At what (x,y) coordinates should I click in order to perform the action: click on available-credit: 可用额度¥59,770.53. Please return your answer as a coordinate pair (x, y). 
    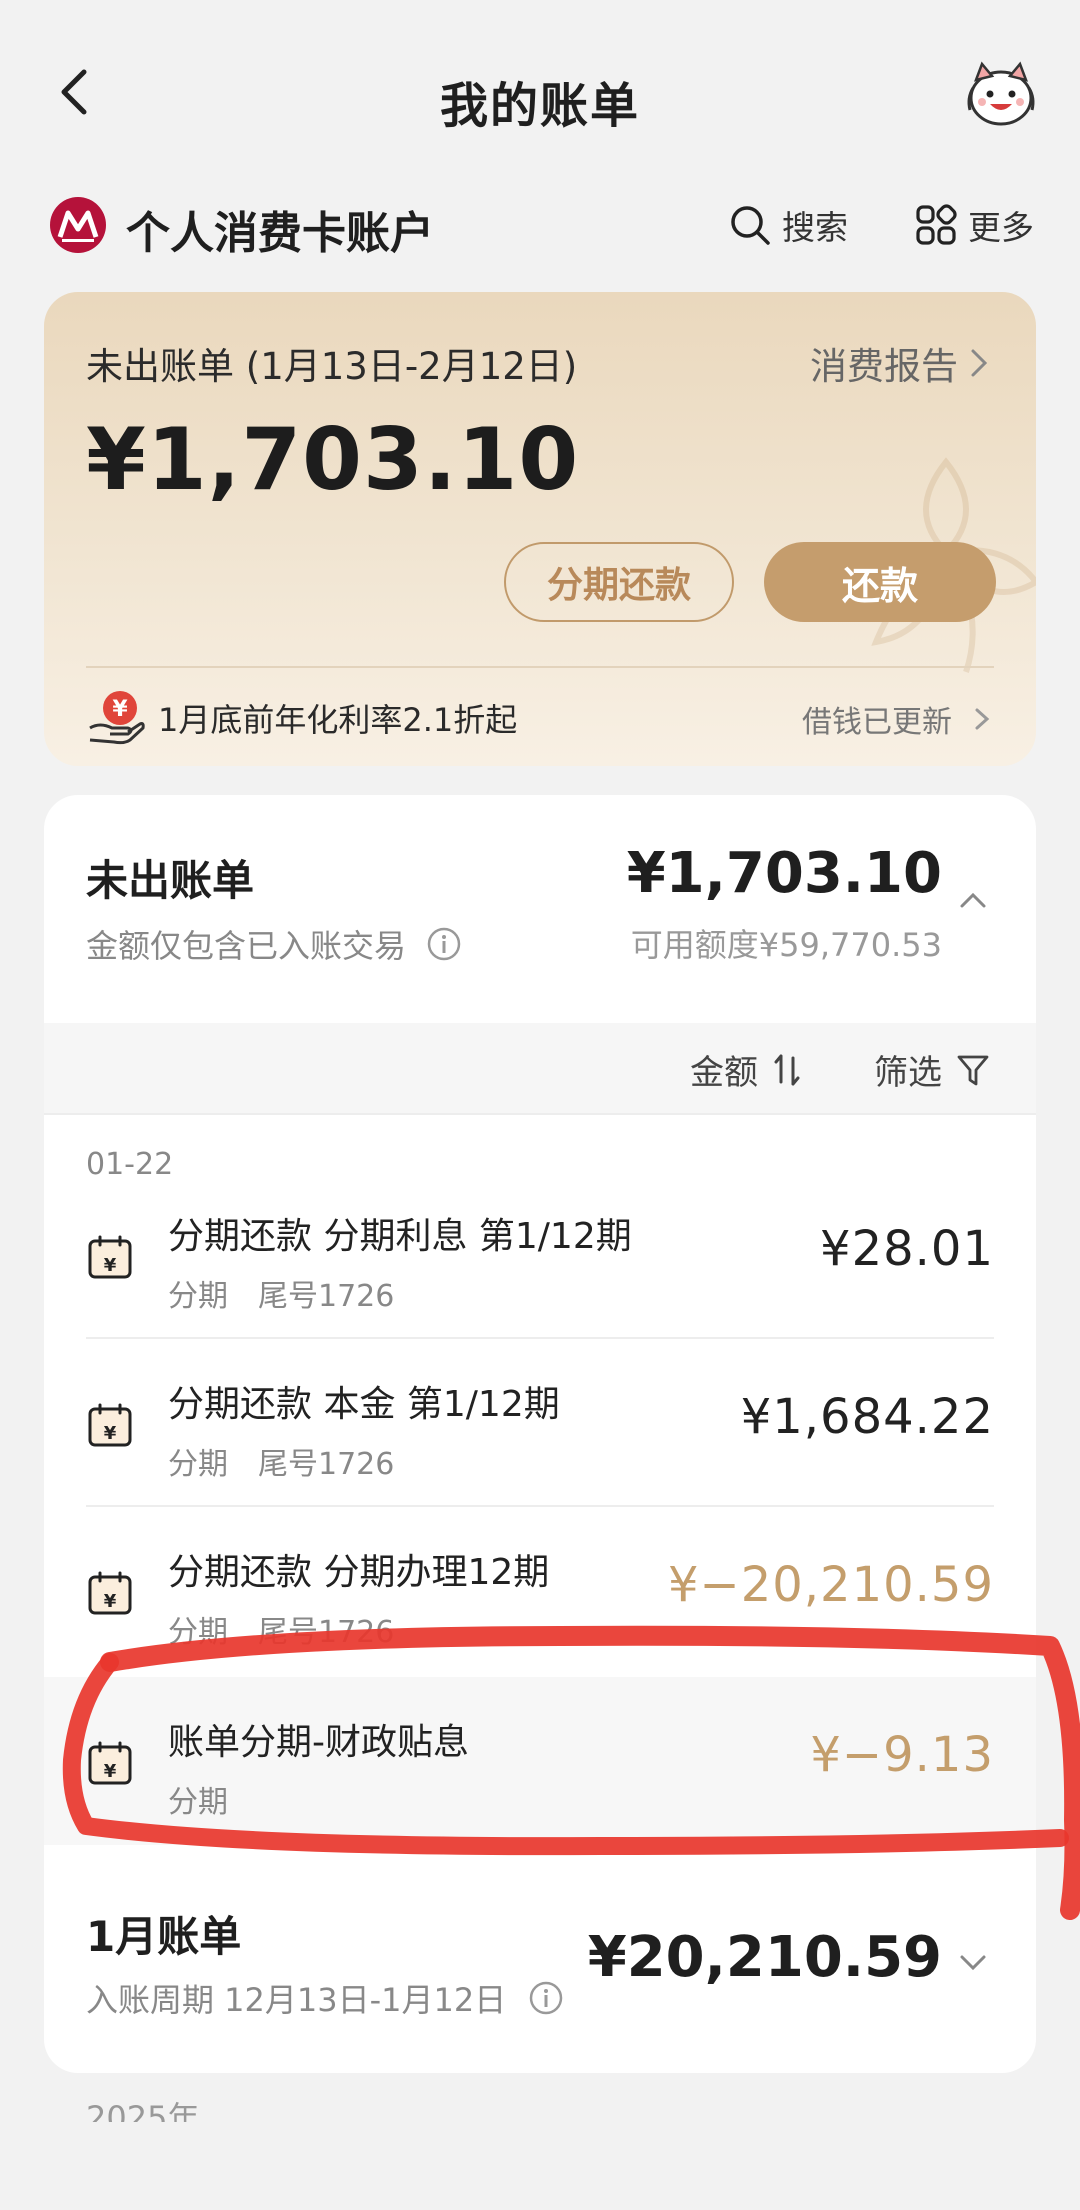
    Looking at the image, I should click on (786, 945).